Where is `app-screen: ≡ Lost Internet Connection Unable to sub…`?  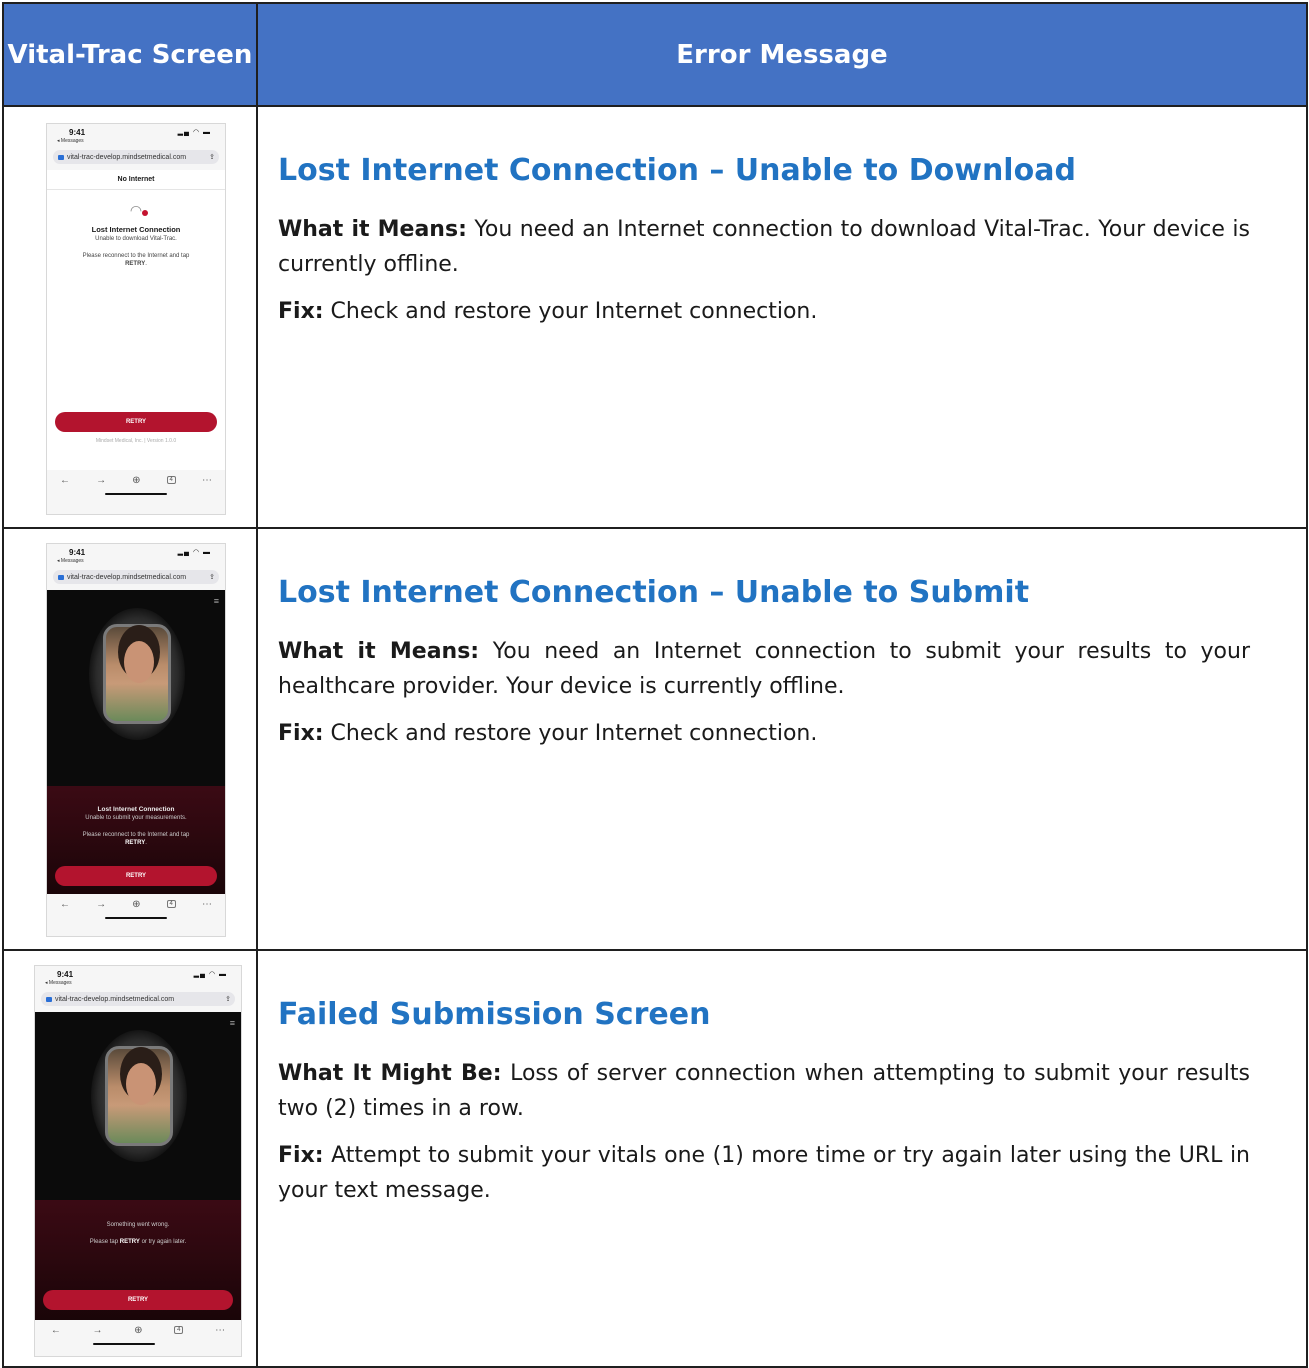
app-screen: ≡ Lost Internet Connection Unable to sub… is located at coordinates (136, 742).